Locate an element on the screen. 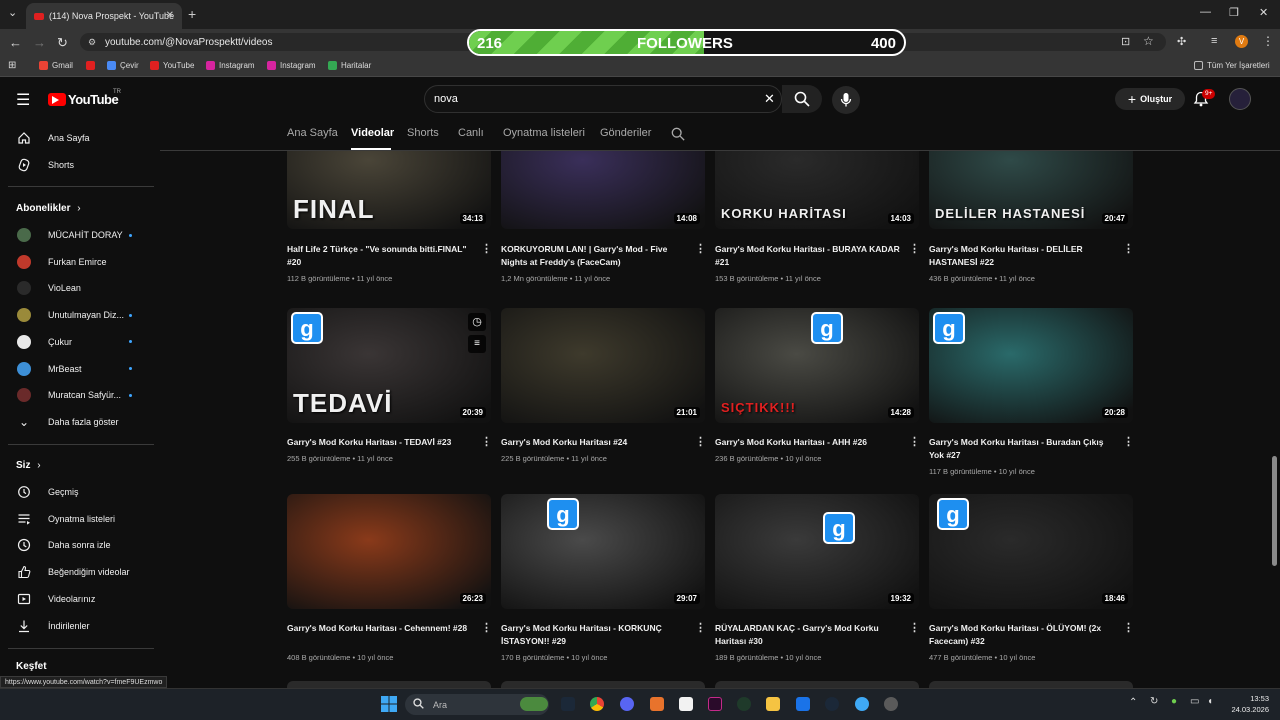 The image size is (1280, 720). volume-icon: ◖ is located at coordinates (1210, 701).